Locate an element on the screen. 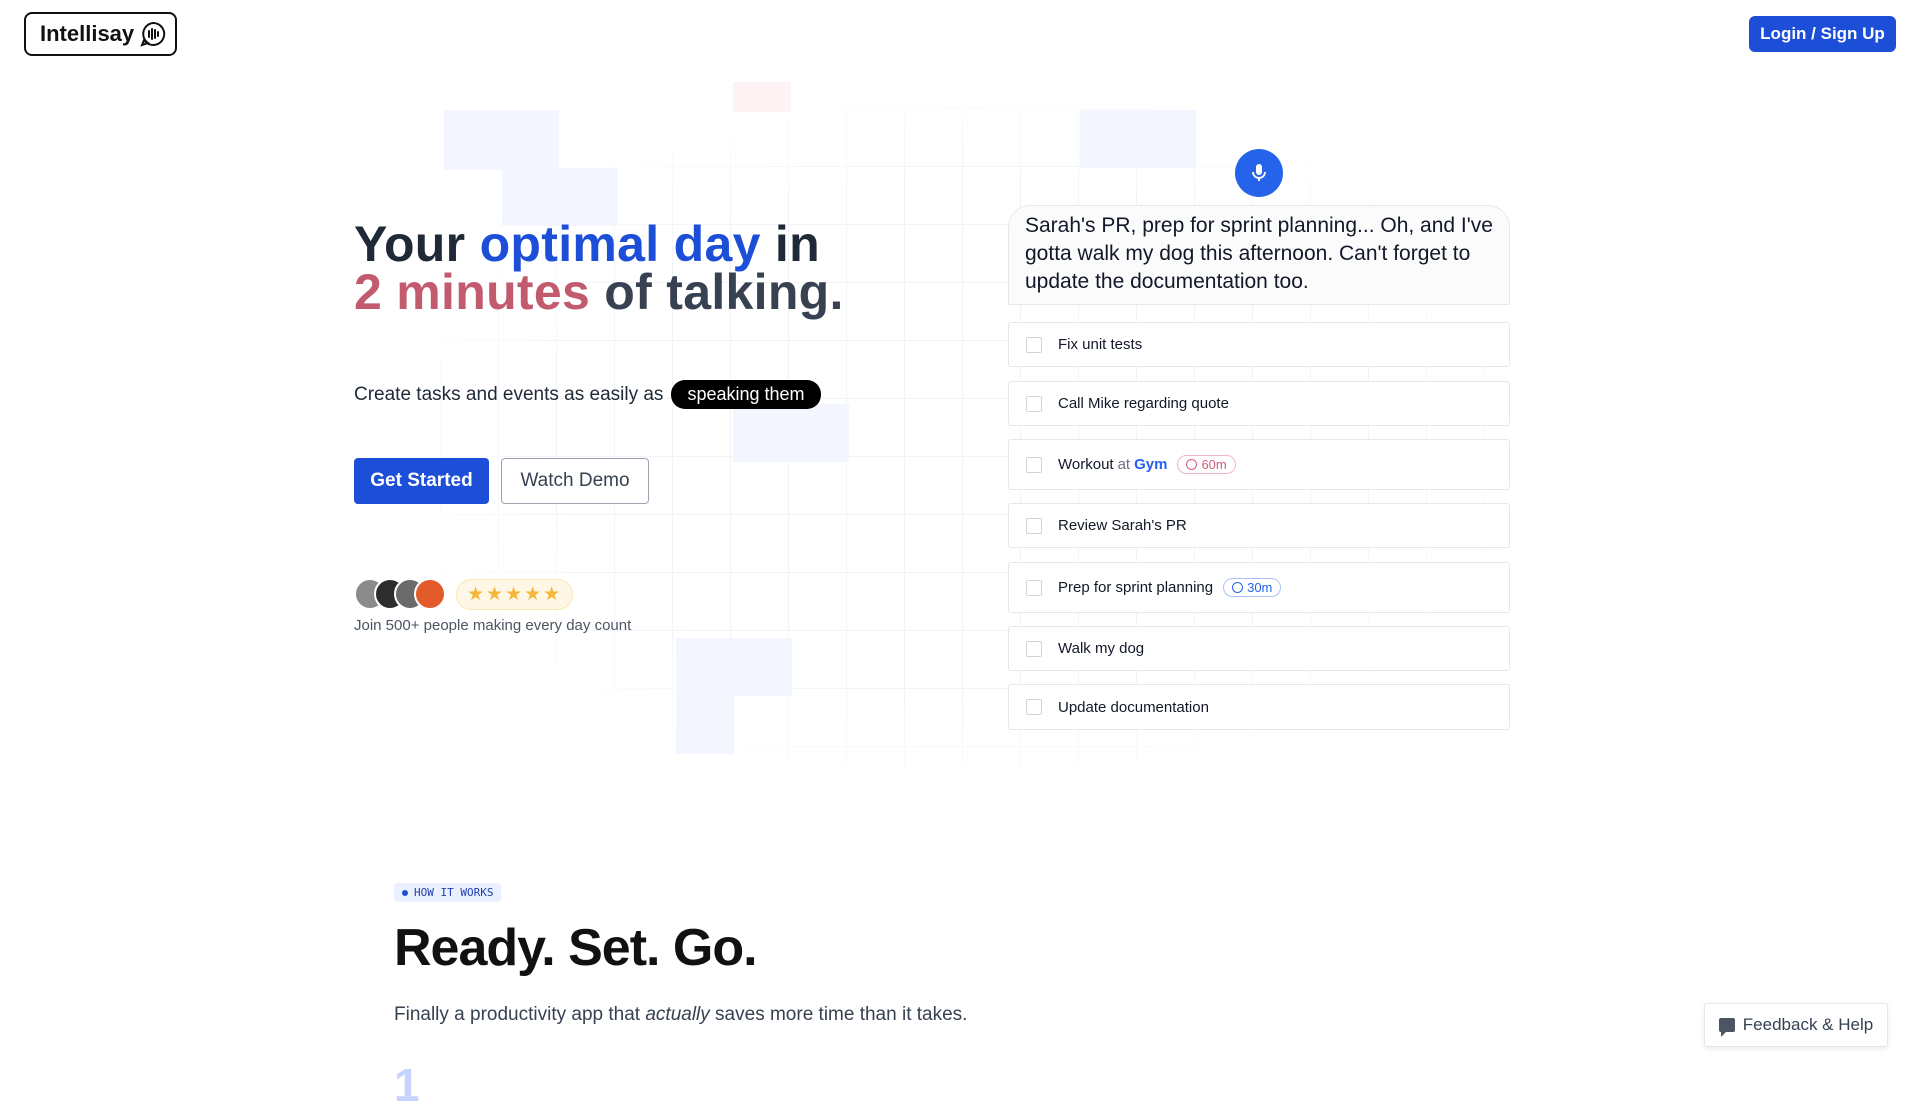  hero-title-highlight-minutes: 2 minutes is located at coordinates (472, 292).